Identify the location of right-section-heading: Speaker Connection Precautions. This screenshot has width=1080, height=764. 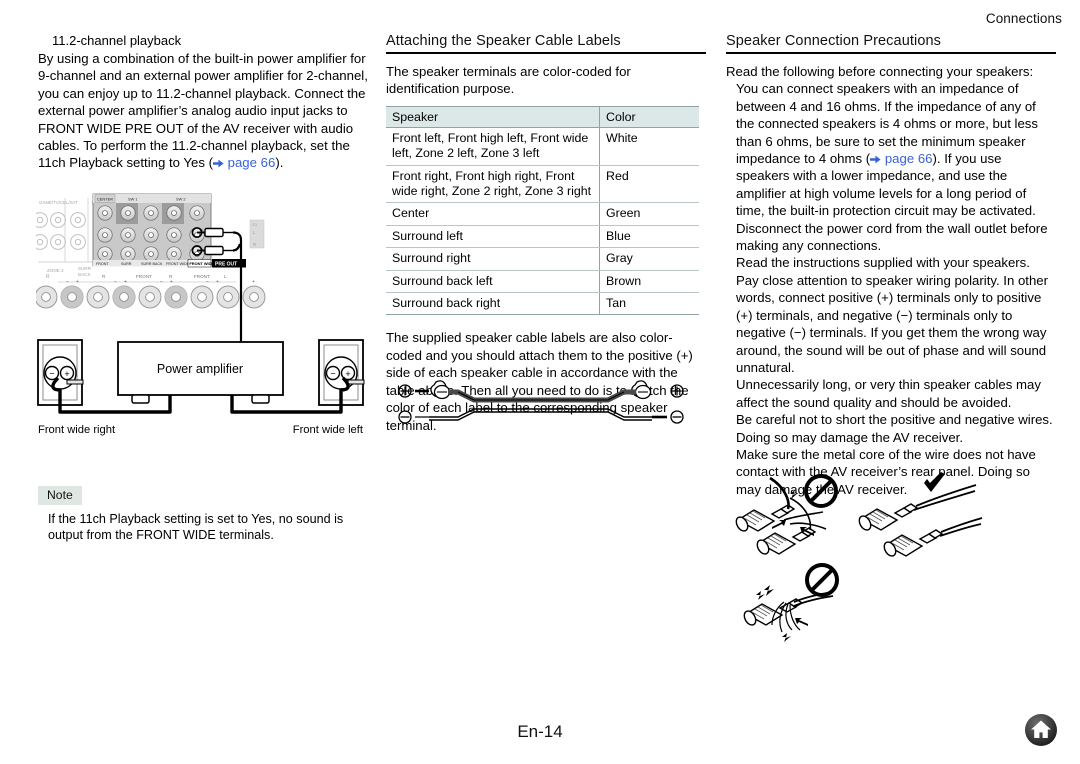
(833, 41).